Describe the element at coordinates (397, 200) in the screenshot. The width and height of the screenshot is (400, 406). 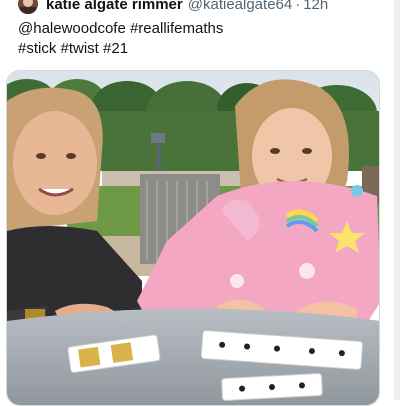
I see `page-scrollbar` at that location.